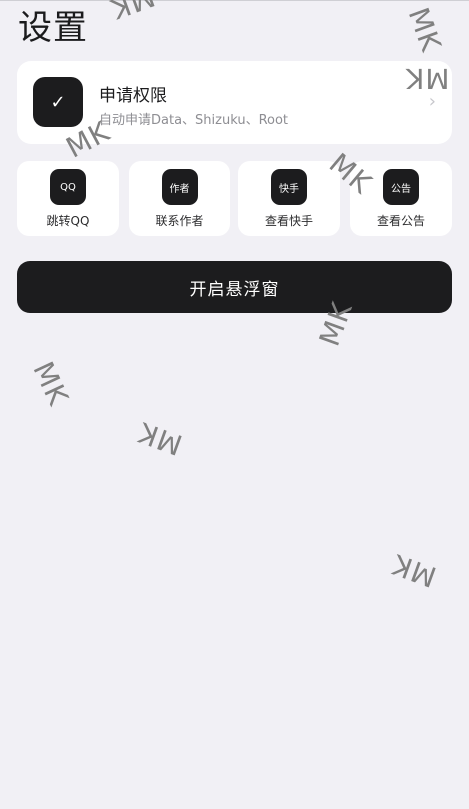 Image resolution: width=469 pixels, height=809 pixels. What do you see at coordinates (234, 198) in the screenshot?
I see `quick-actions-row: QQ 跳转QQ 作者 联系作者 快手 查看快手 公告 查看公告` at bounding box center [234, 198].